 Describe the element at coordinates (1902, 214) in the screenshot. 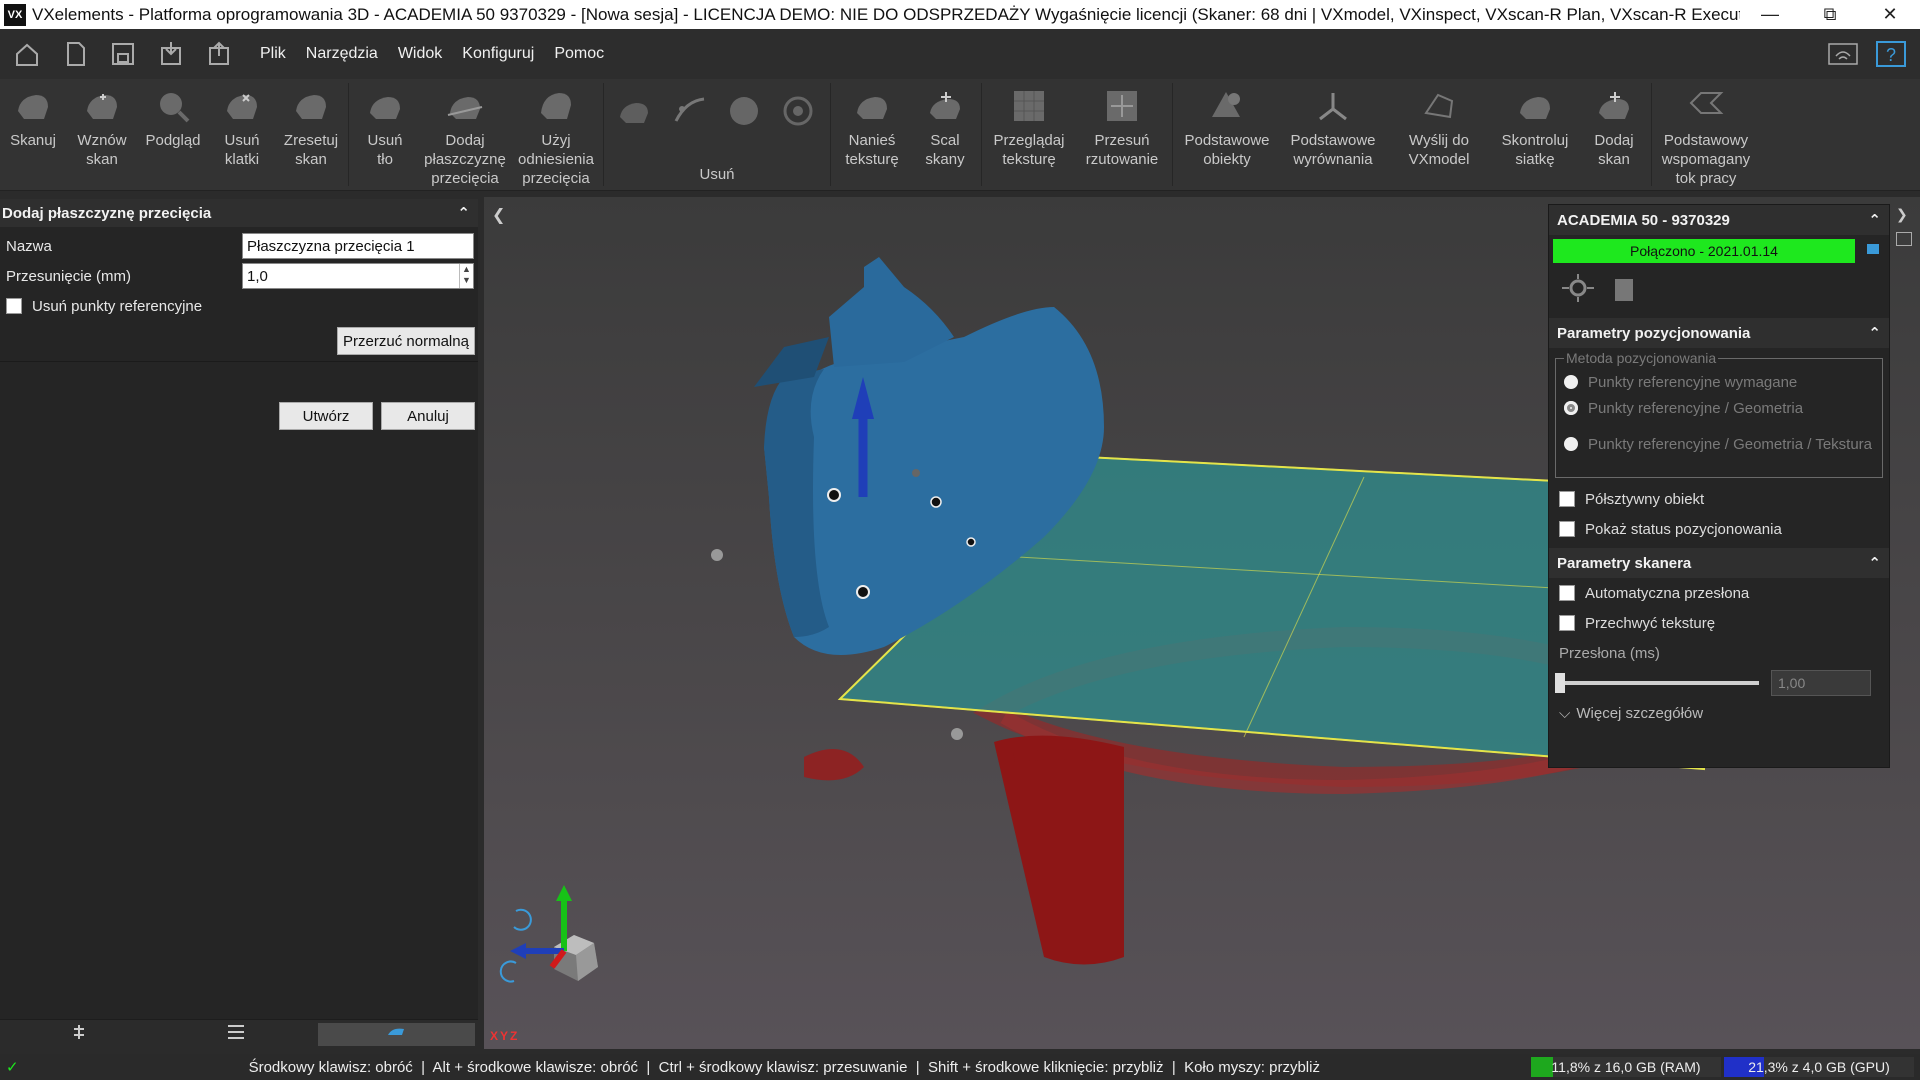

I see `expand-right-icon: ❯` at that location.